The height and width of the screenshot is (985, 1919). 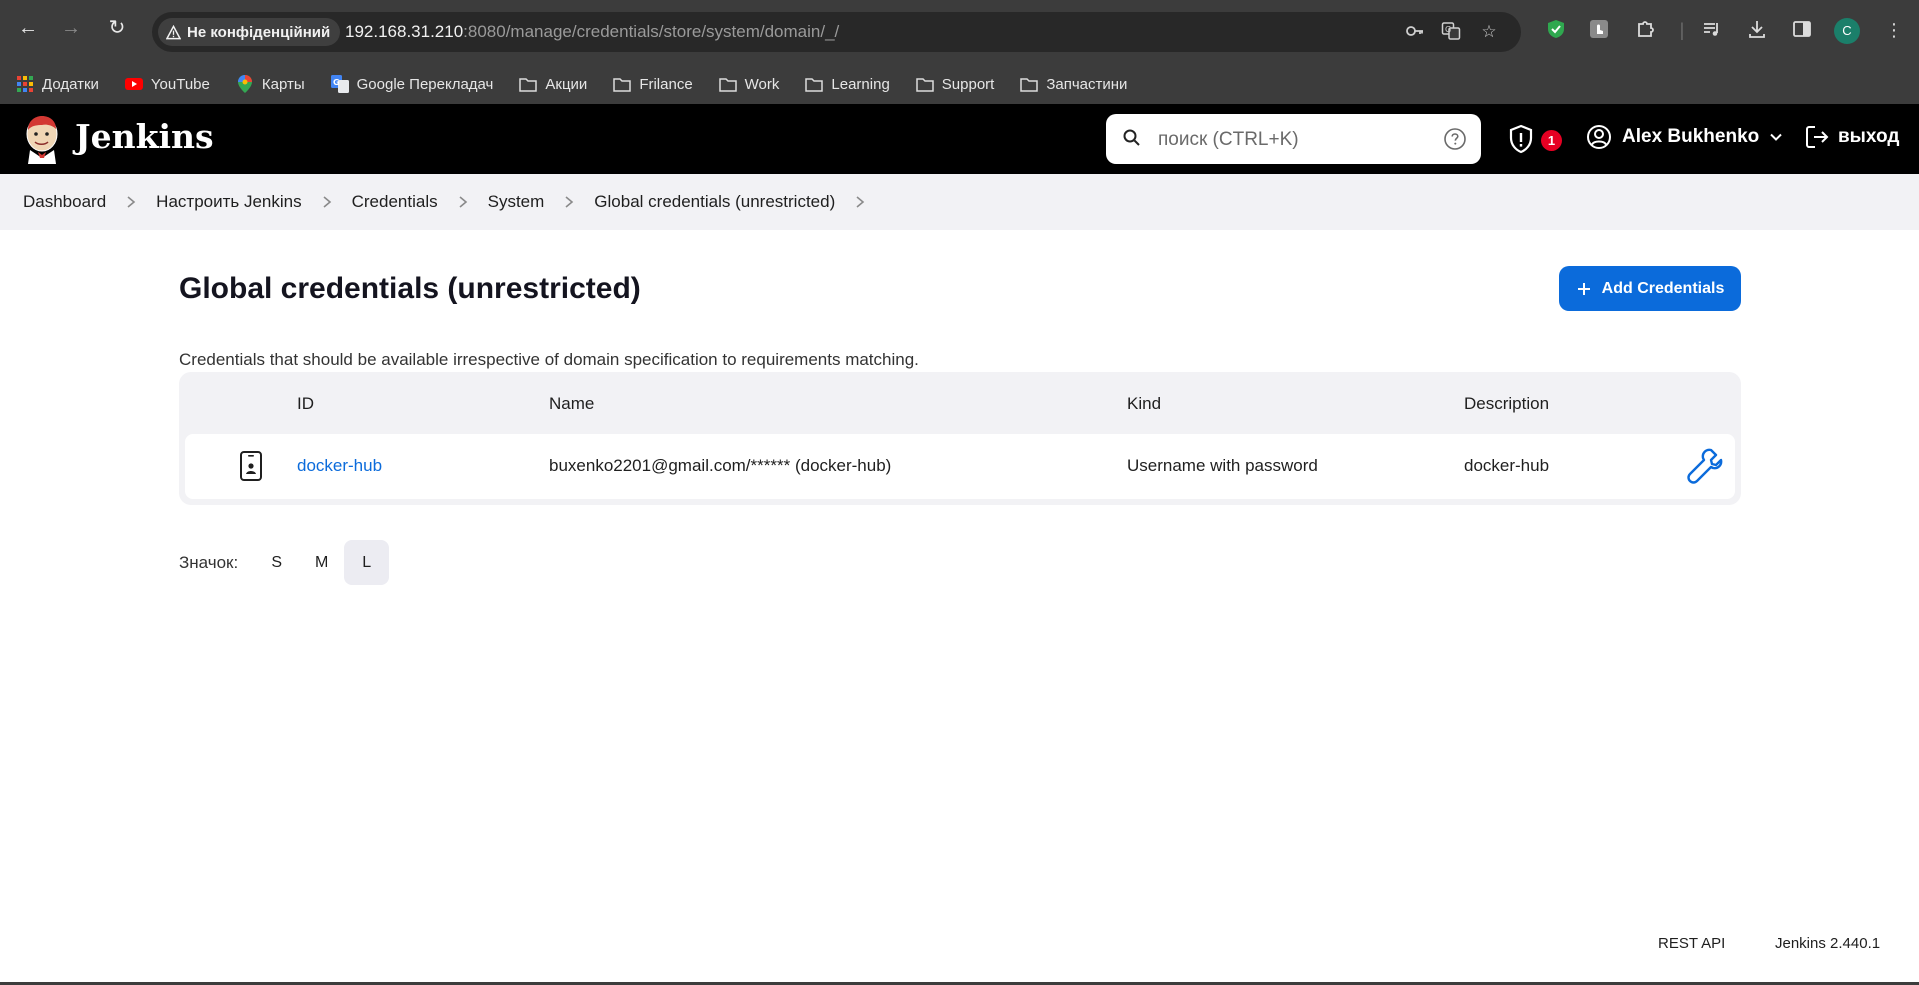 I want to click on extensions-puzzle-icon, so click(x=1646, y=30).